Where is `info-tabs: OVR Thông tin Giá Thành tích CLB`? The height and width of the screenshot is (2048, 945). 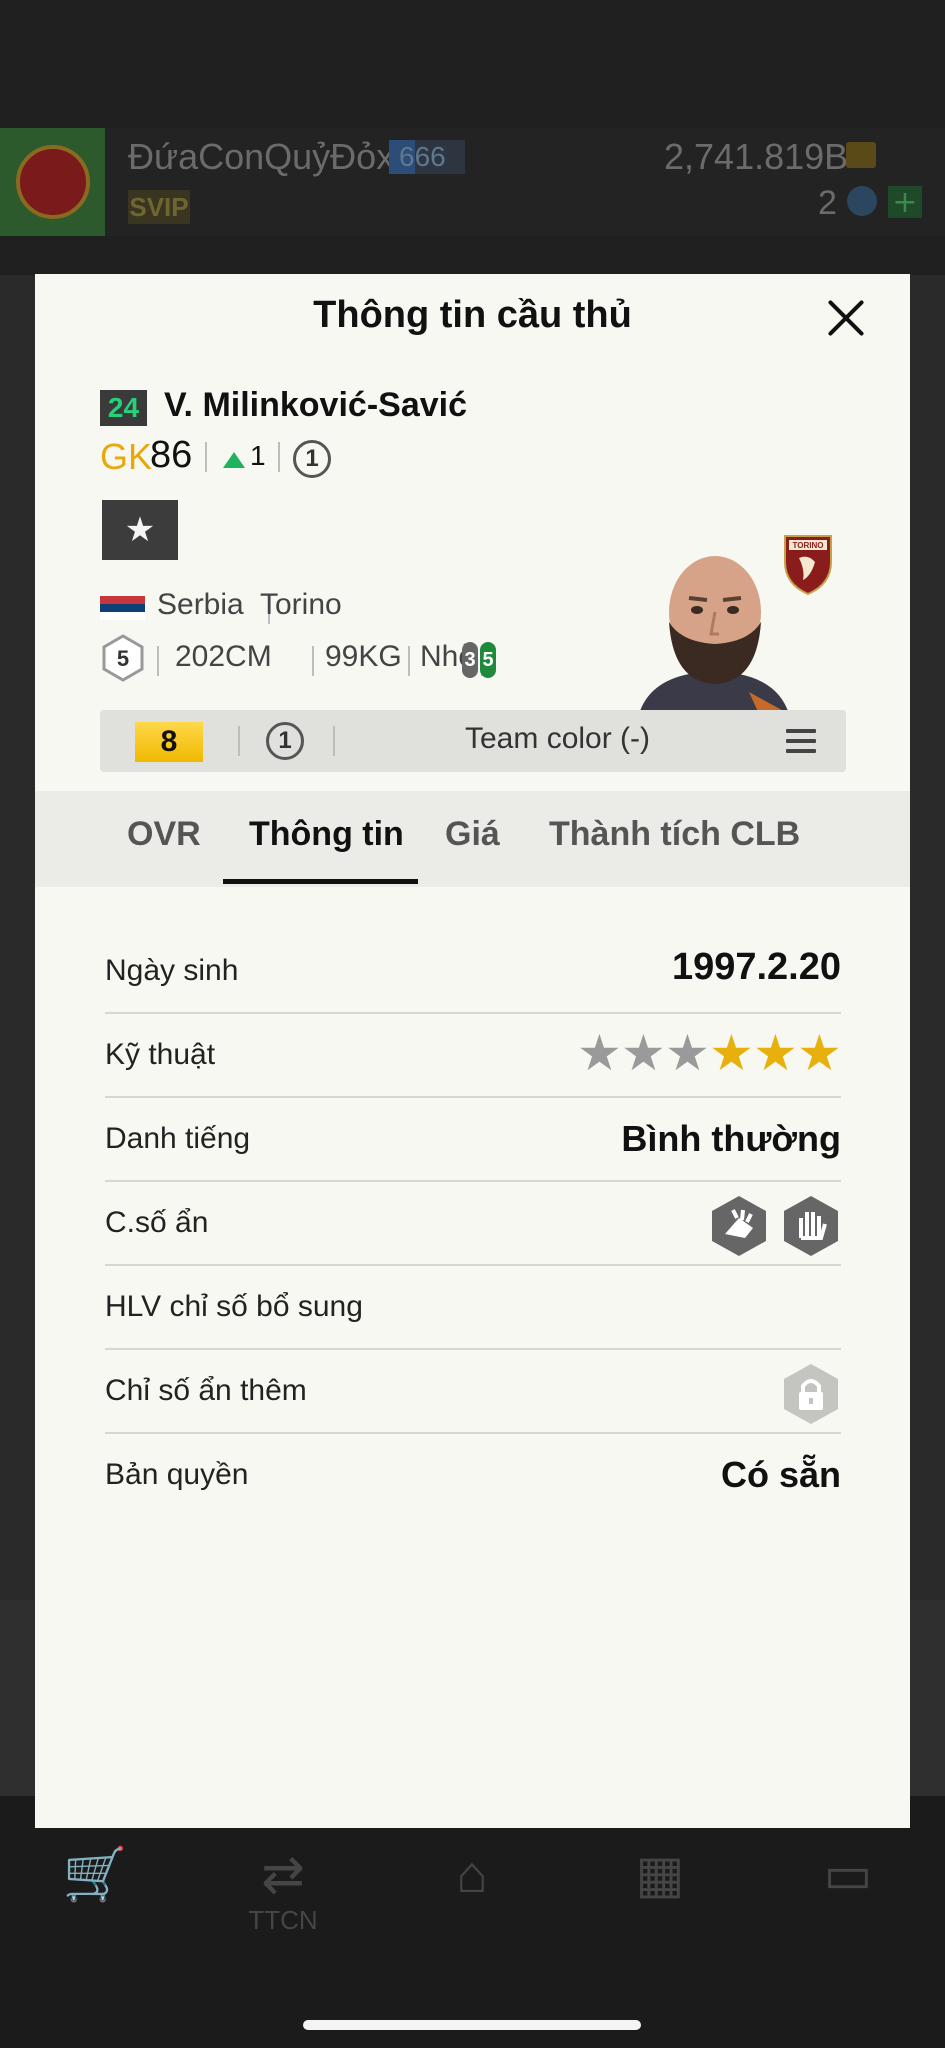 info-tabs: OVR Thông tin Giá Thành tích CLB is located at coordinates (472, 839).